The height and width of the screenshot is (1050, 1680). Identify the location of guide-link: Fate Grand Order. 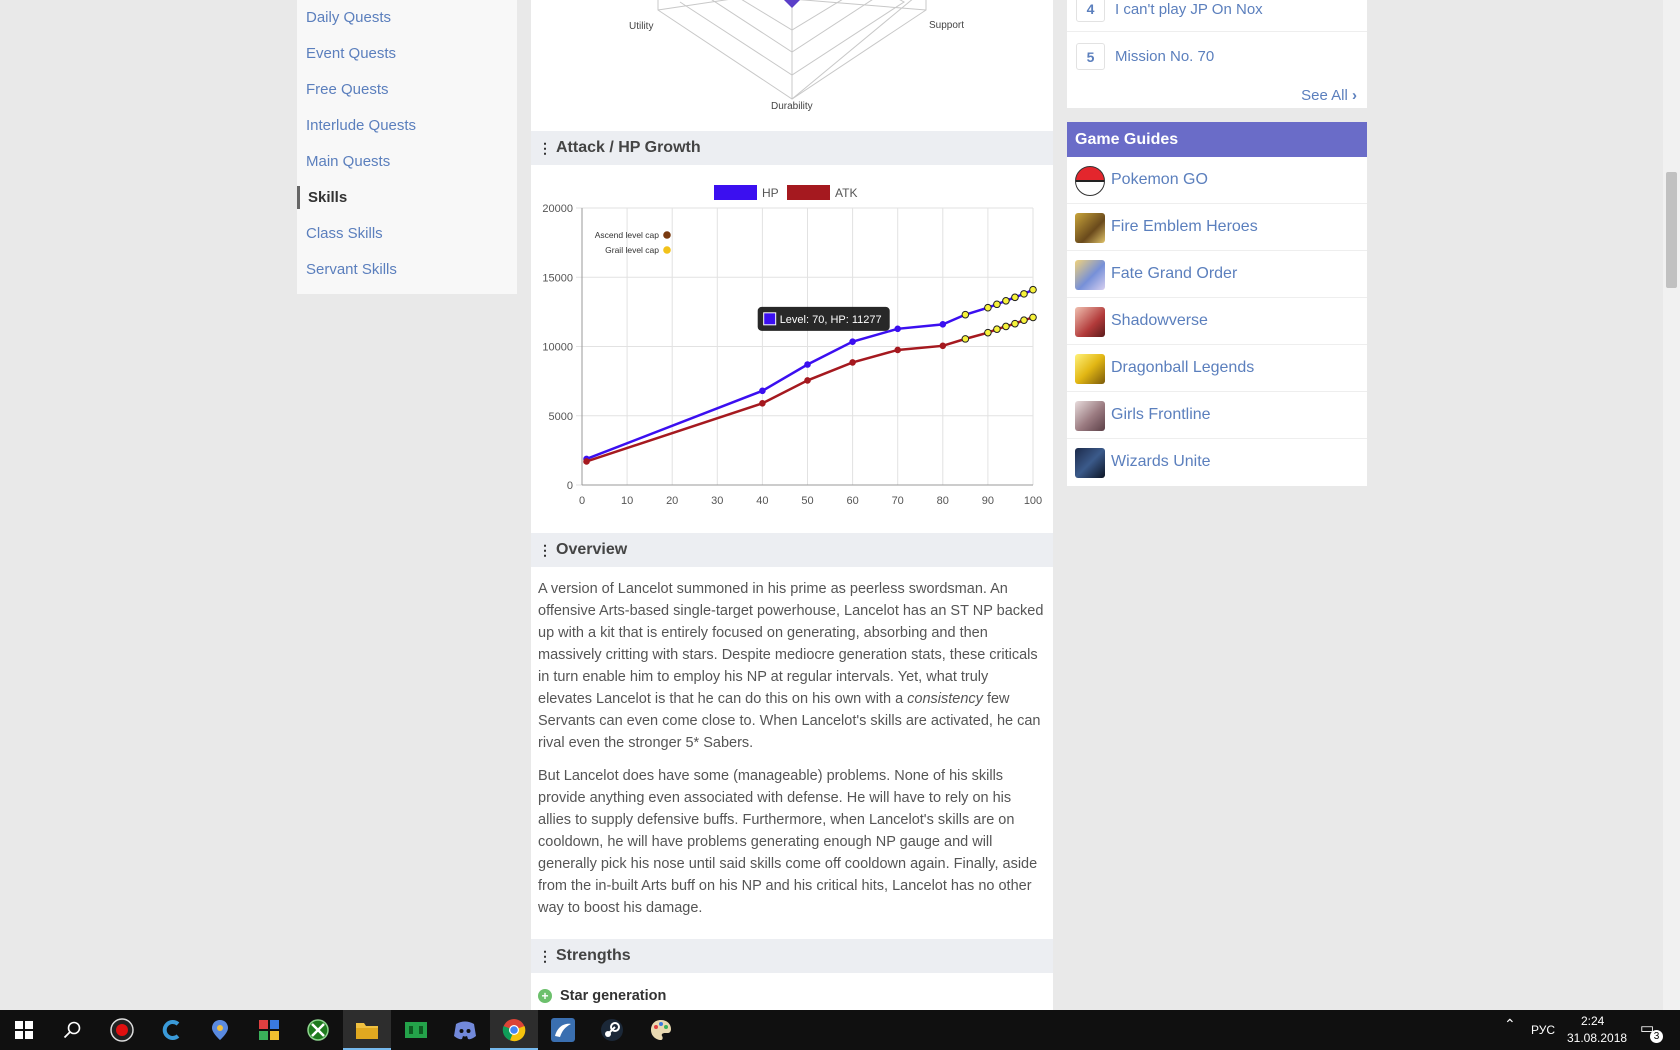
(1174, 274).